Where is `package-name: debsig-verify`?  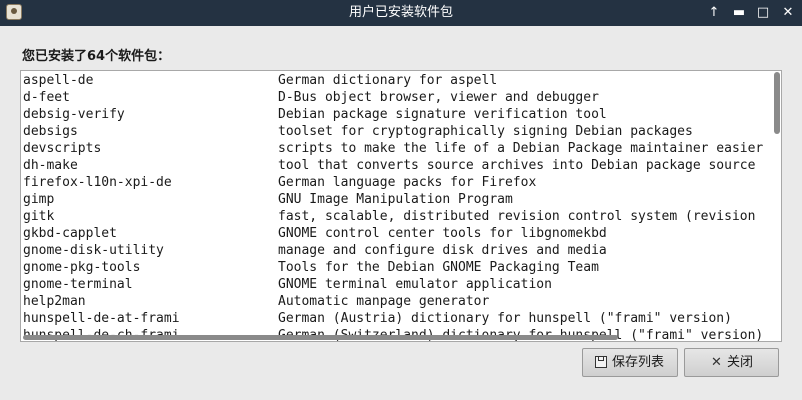 package-name: debsig-verify is located at coordinates (74, 114).